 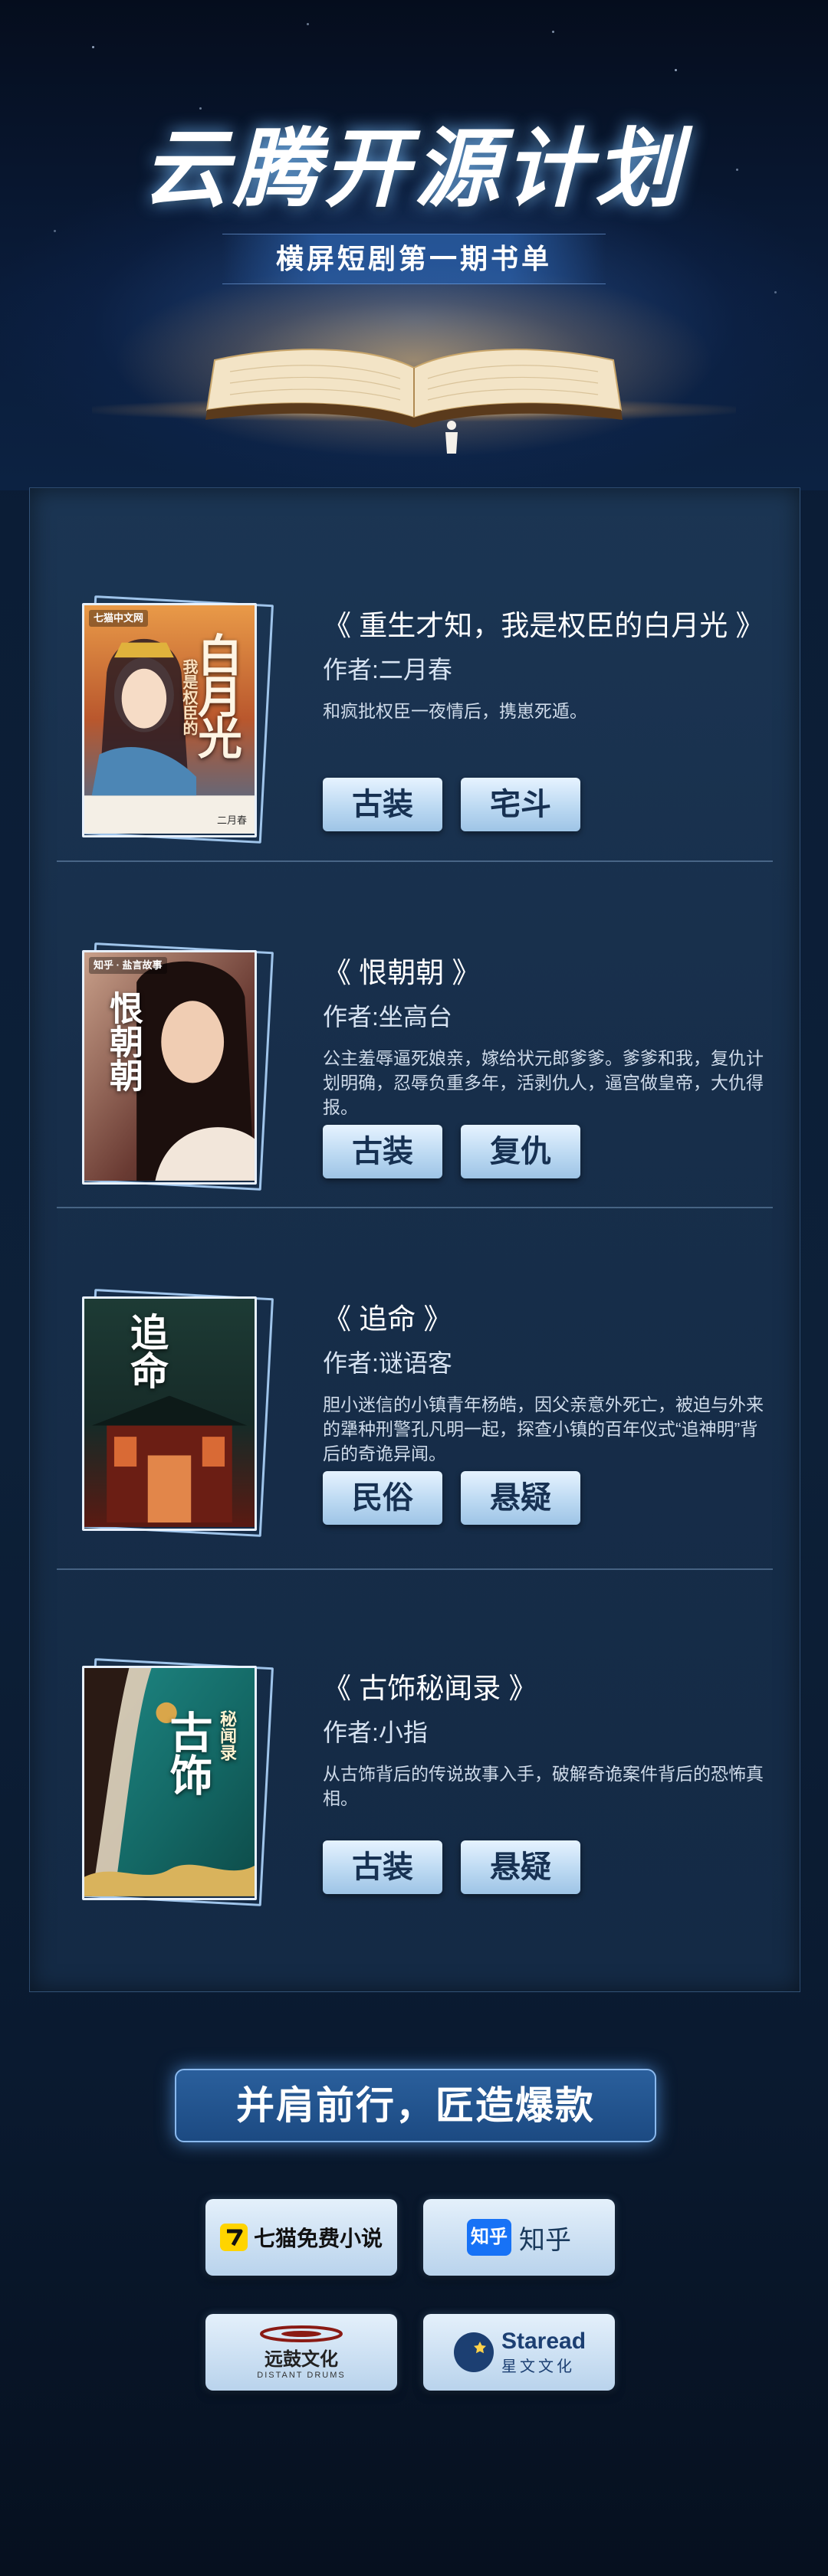 What do you see at coordinates (189, 697) in the screenshot?
I see `cover-subtitle: 我是权臣的` at bounding box center [189, 697].